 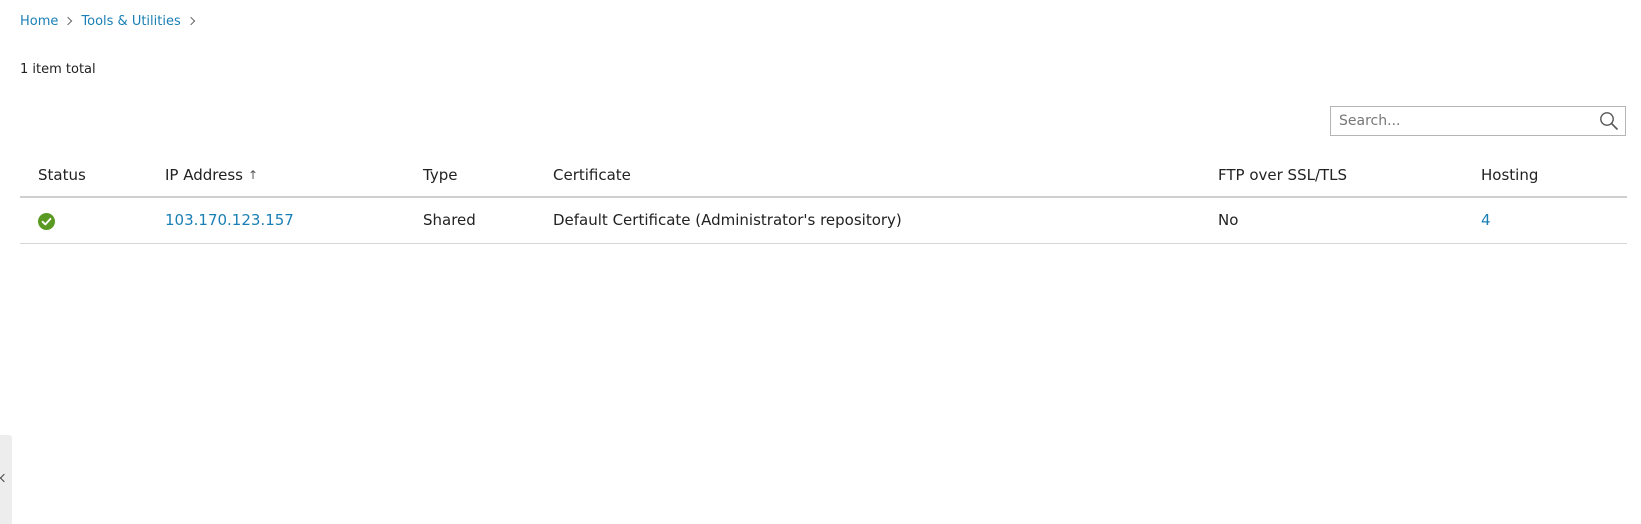 What do you see at coordinates (58, 69) in the screenshot?
I see `item-total-count: 1 item total` at bounding box center [58, 69].